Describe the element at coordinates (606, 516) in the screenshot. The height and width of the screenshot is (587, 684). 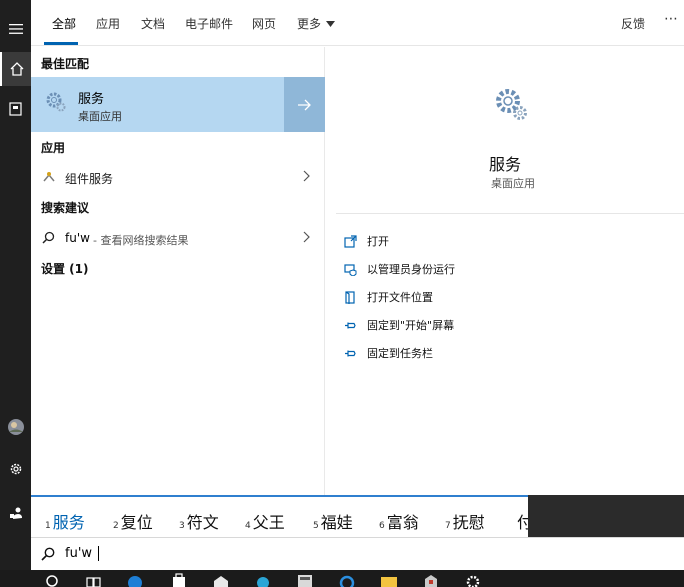
I see `ime-bar-background` at that location.